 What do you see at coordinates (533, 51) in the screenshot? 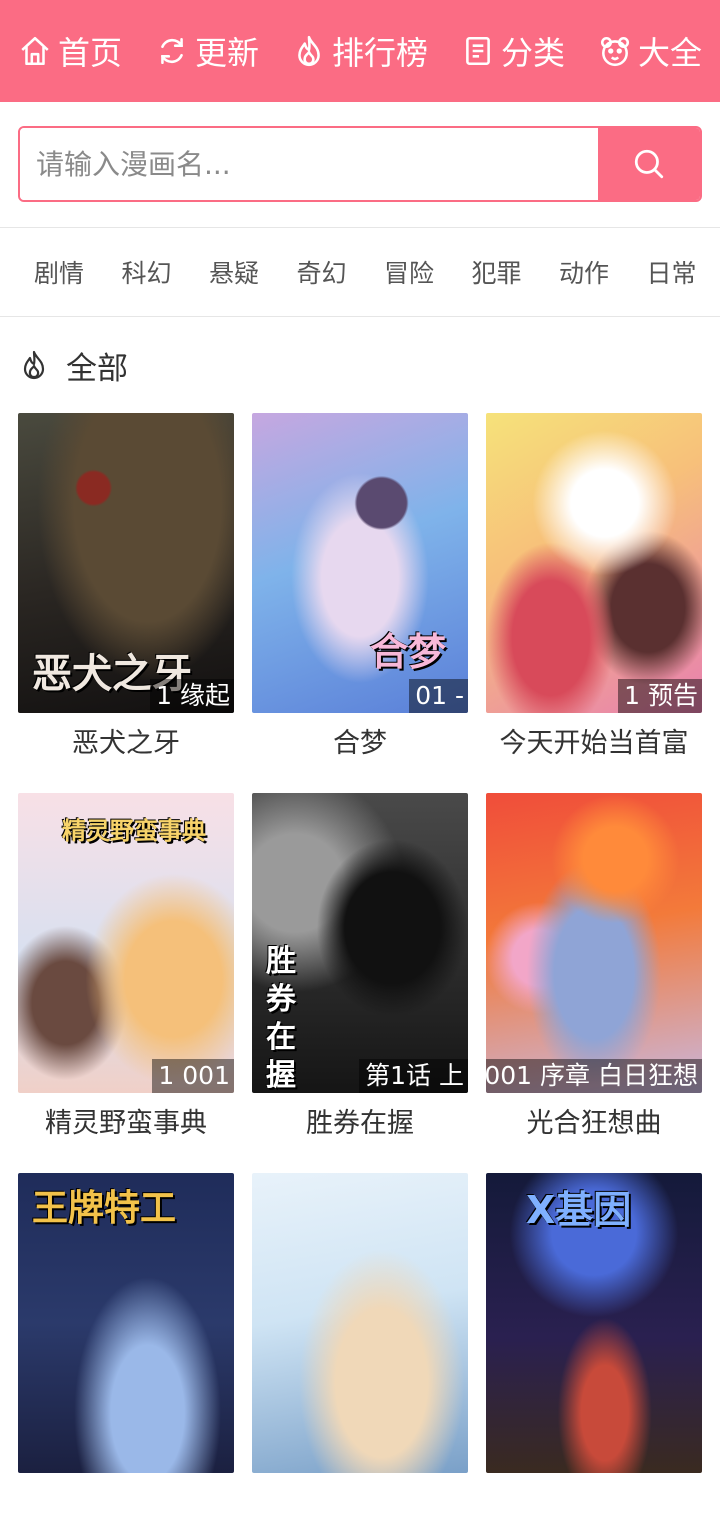
I see `nav-category-label: 分类` at bounding box center [533, 51].